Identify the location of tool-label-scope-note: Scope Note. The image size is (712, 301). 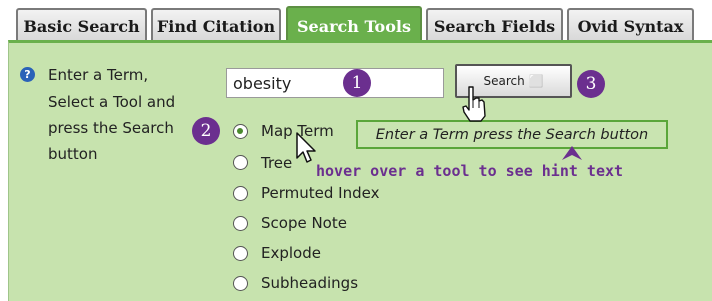
(304, 223).